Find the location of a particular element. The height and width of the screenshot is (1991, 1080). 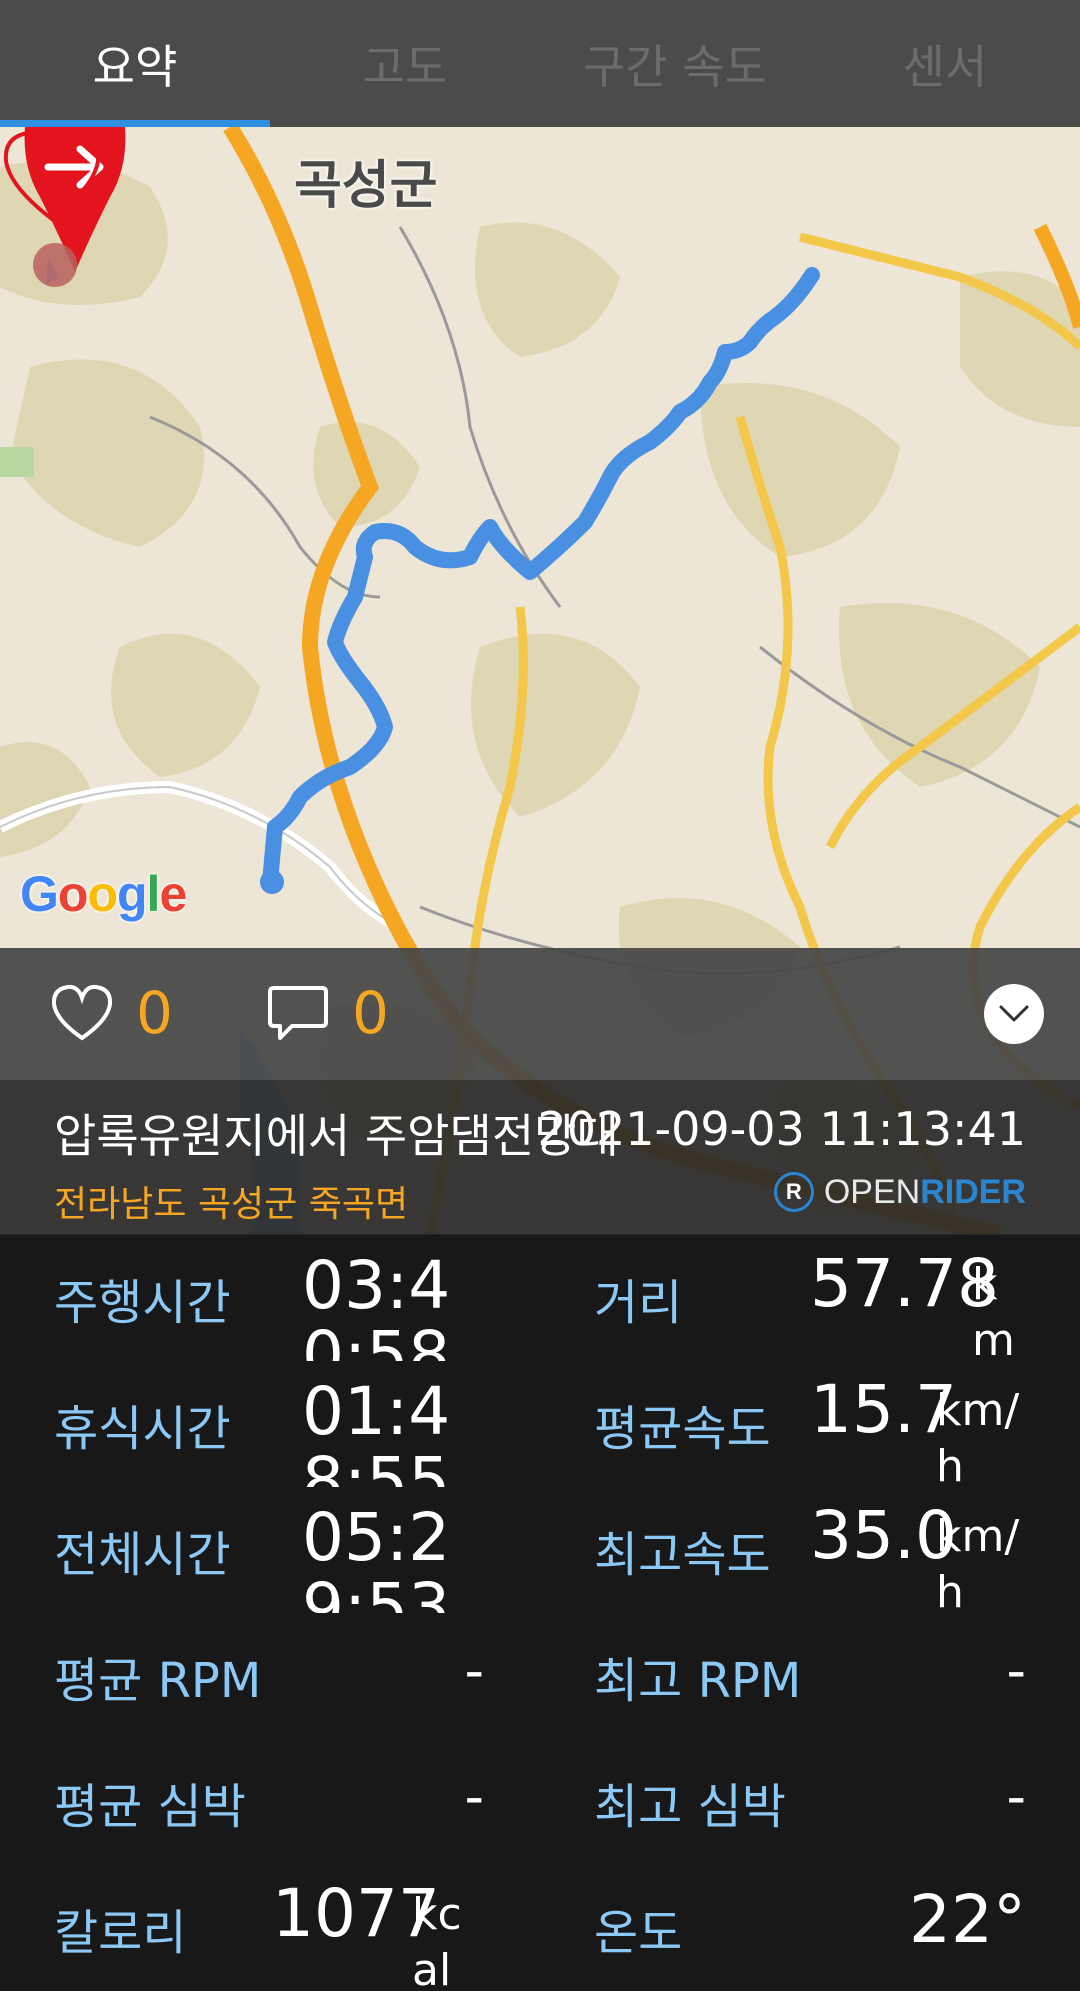

tab-sensor: 센서 is located at coordinates (945, 63).